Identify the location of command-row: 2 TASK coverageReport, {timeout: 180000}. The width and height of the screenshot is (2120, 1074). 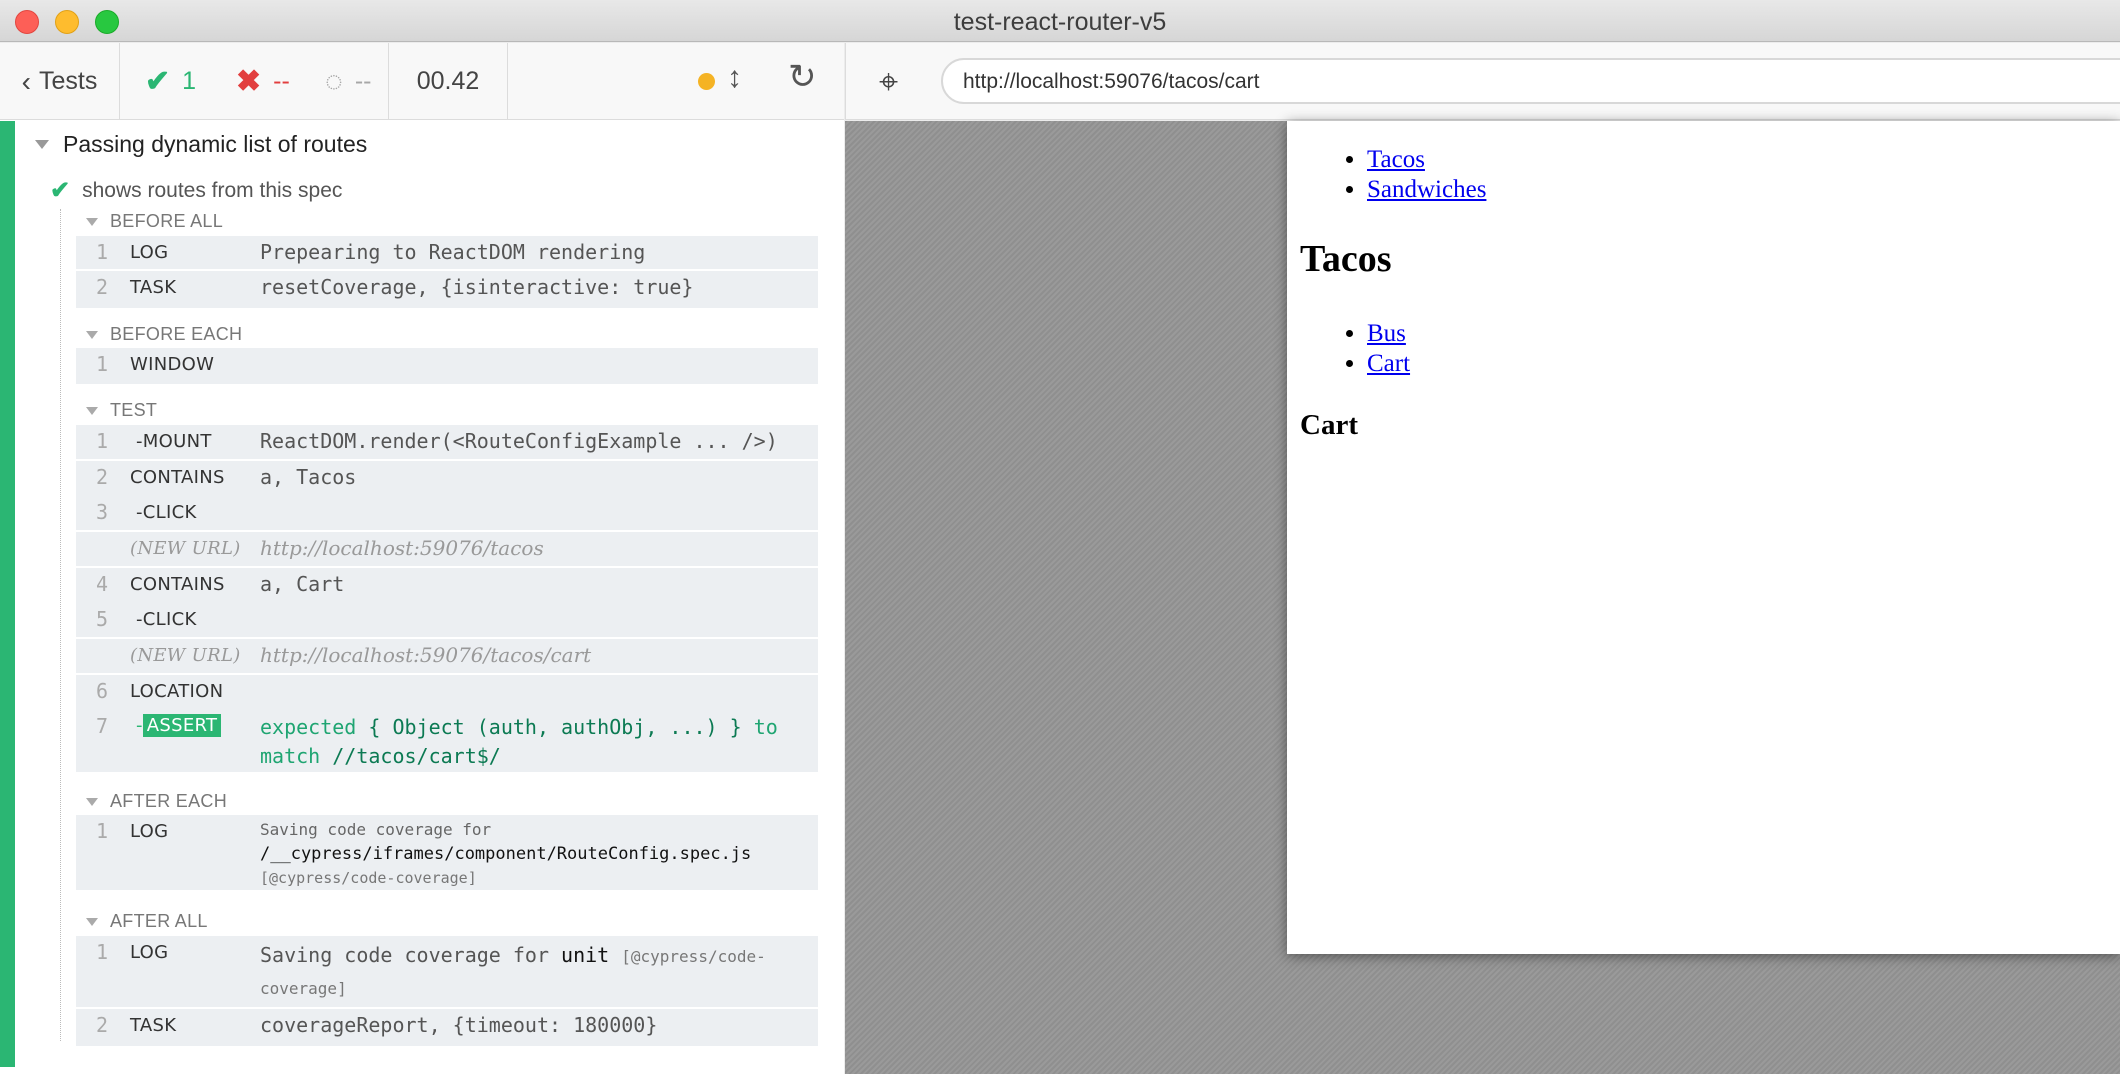
(447, 1026).